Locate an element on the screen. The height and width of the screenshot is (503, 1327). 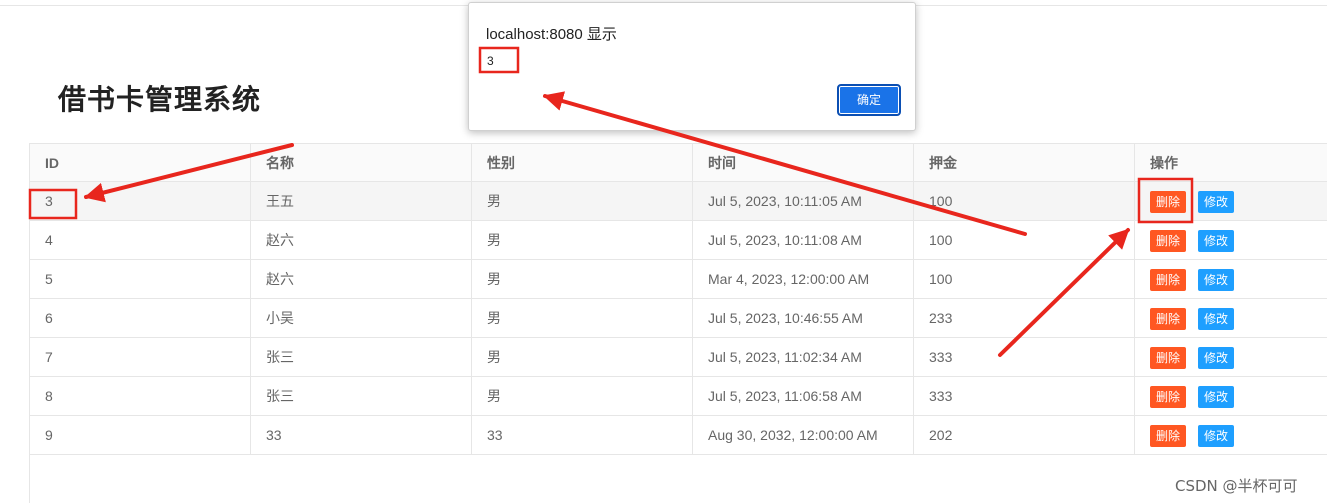
table-row: 8 张三 男 Jul 5, 2023, 11:06:58 AM 333 删除 修改 is located at coordinates (678, 396).